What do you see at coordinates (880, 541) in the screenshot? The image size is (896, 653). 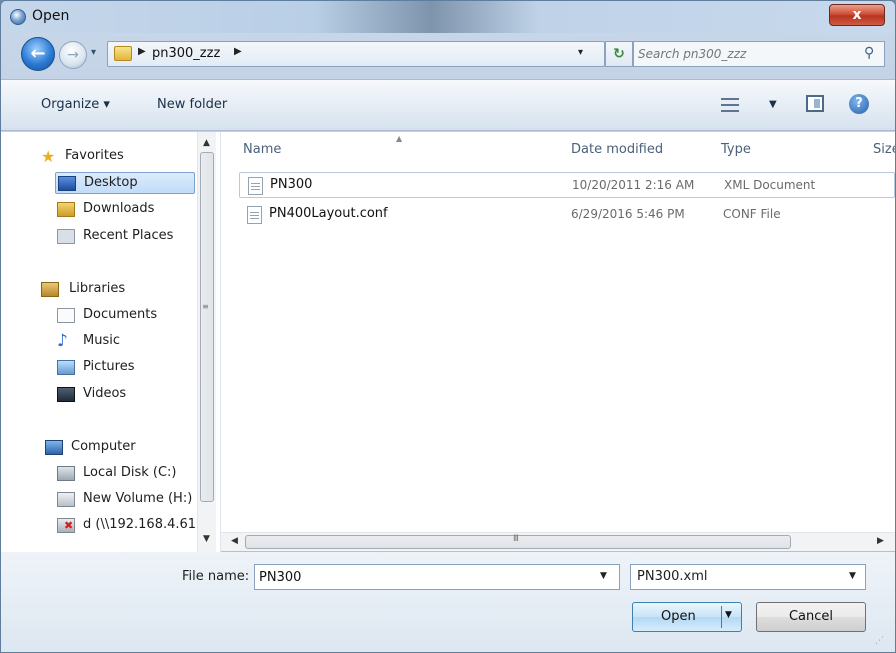 I see `scroll-right-icon: ▶` at bounding box center [880, 541].